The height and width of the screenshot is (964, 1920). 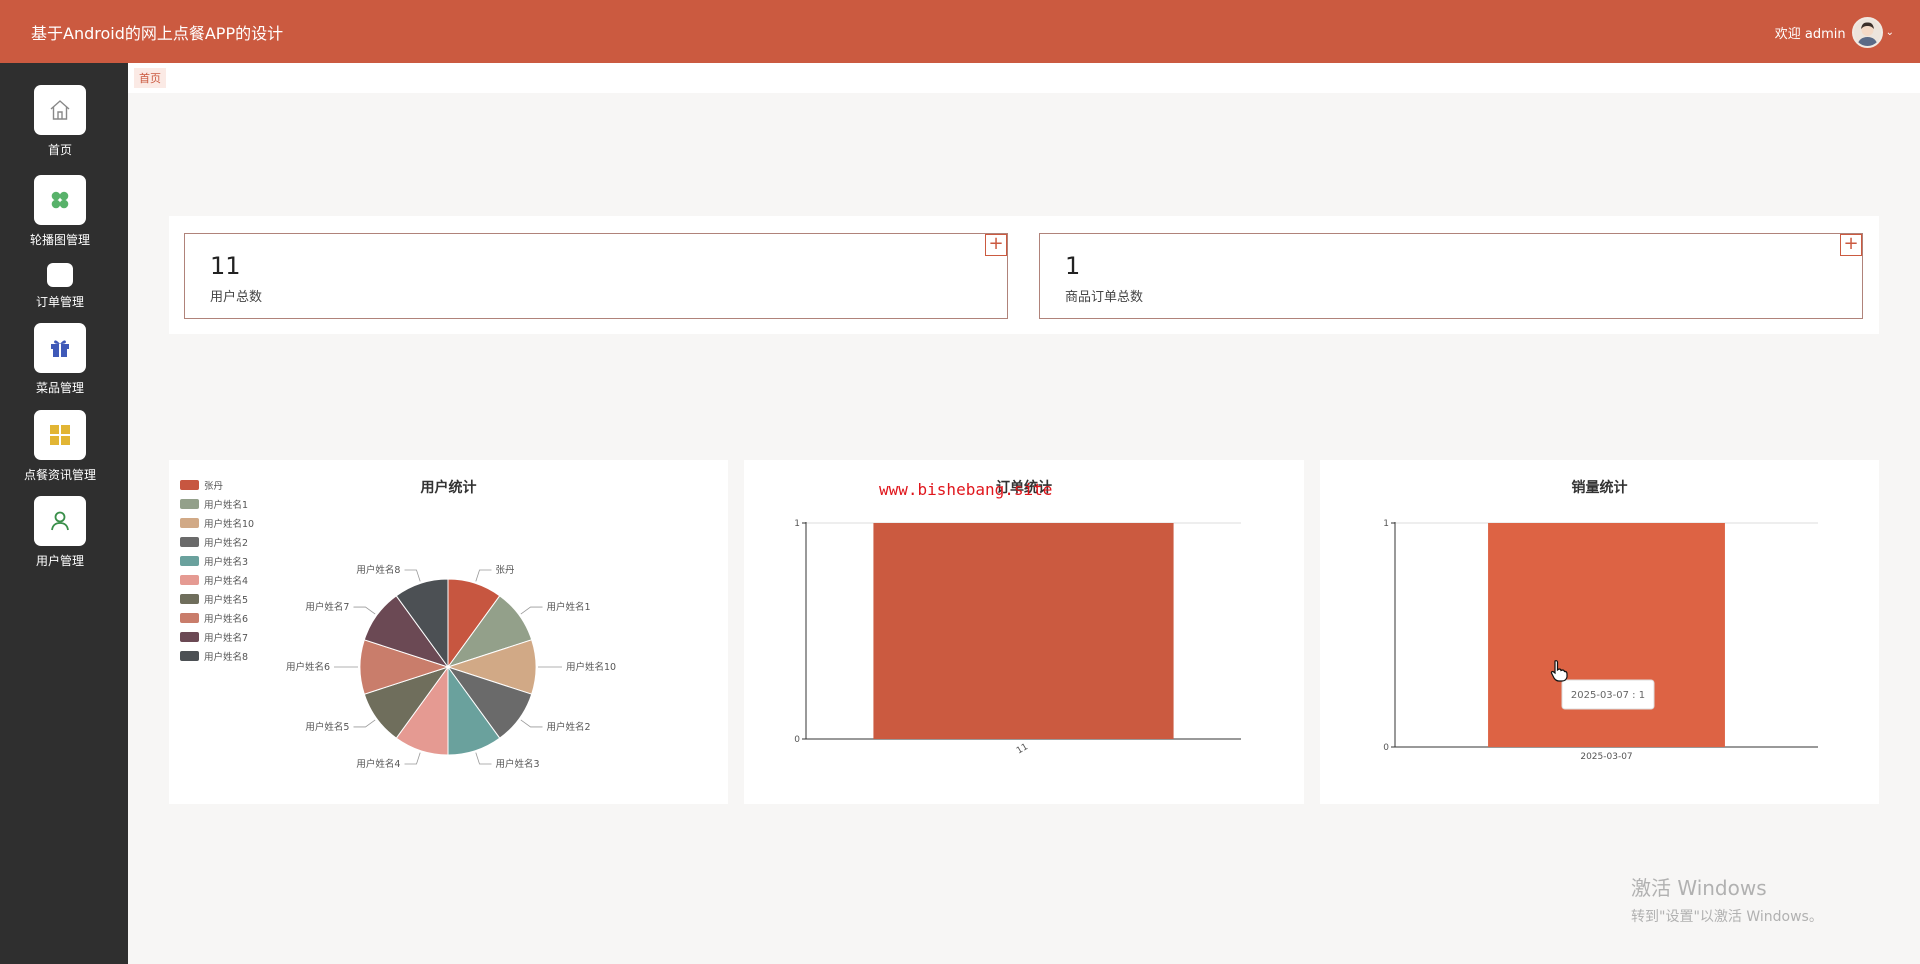 What do you see at coordinates (226, 638) in the screenshot?
I see `legend-label: 用户姓名7` at bounding box center [226, 638].